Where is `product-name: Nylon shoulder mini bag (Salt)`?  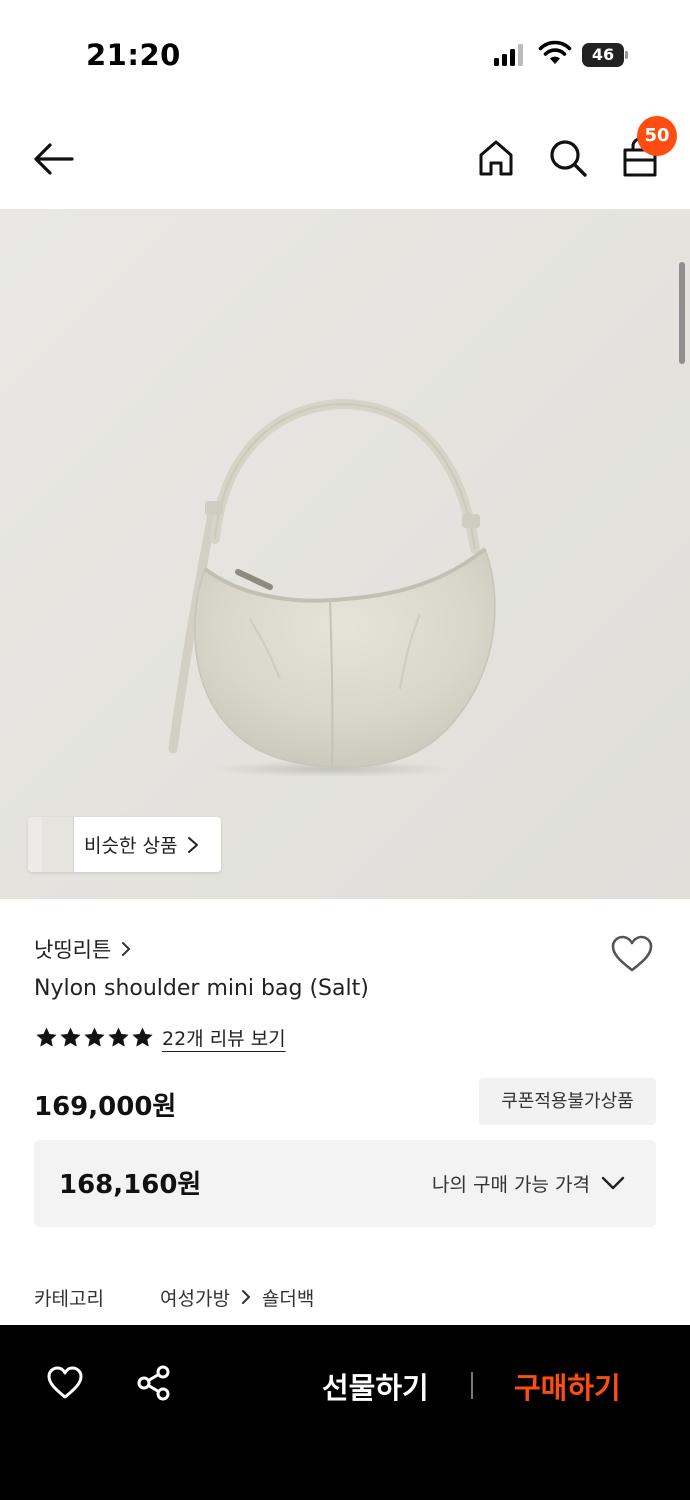
product-name: Nylon shoulder mini bag (Salt) is located at coordinates (201, 988).